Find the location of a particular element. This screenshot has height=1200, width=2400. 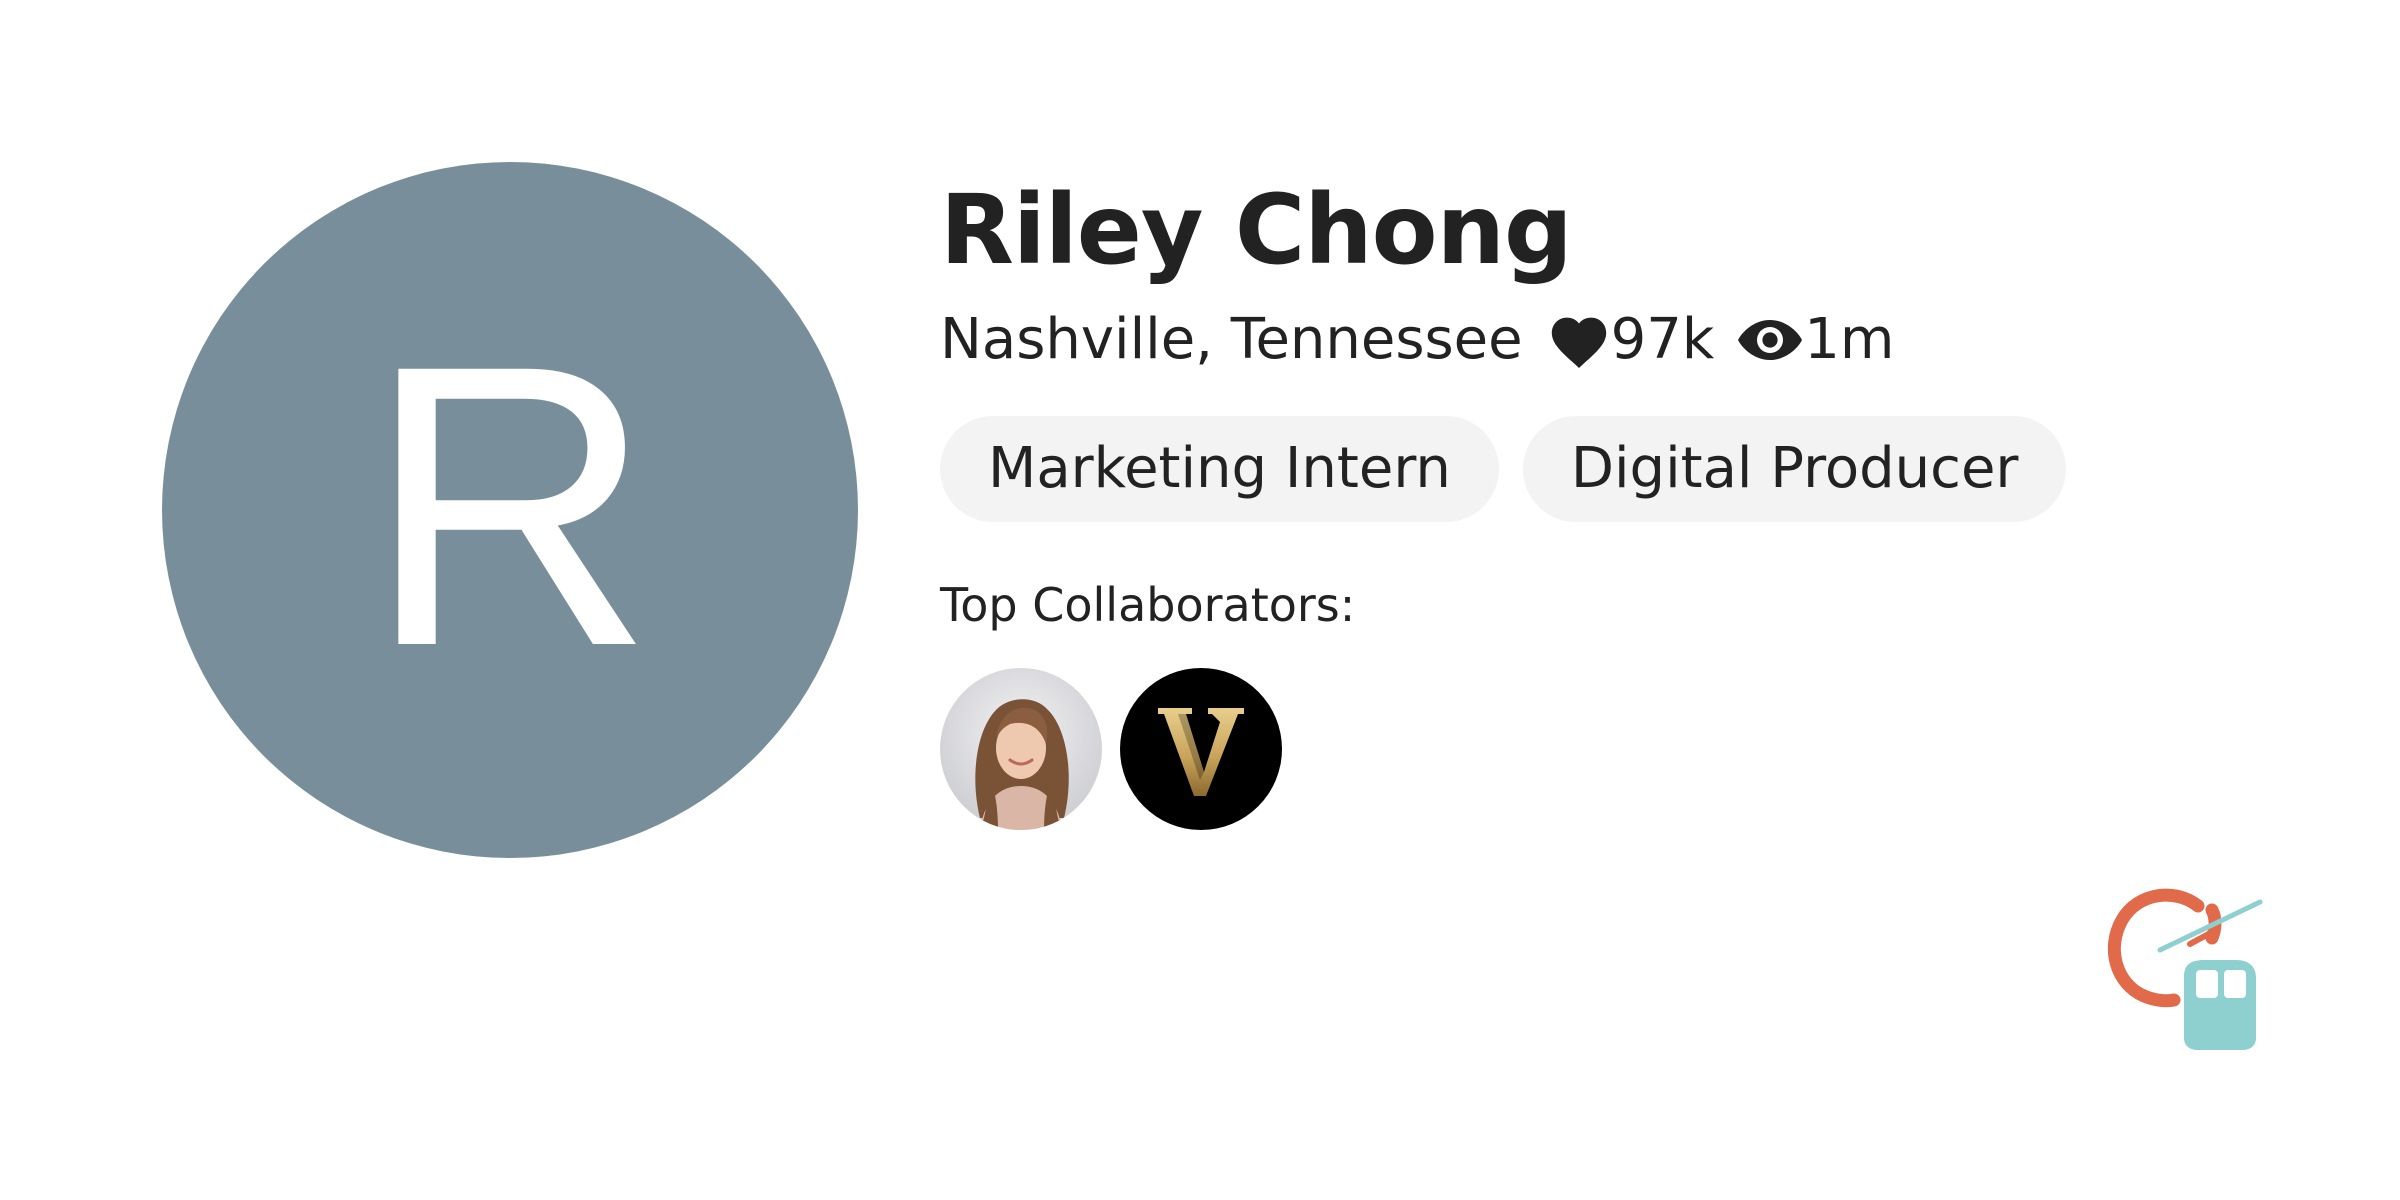

gondola-logo is located at coordinates (2185, 969).